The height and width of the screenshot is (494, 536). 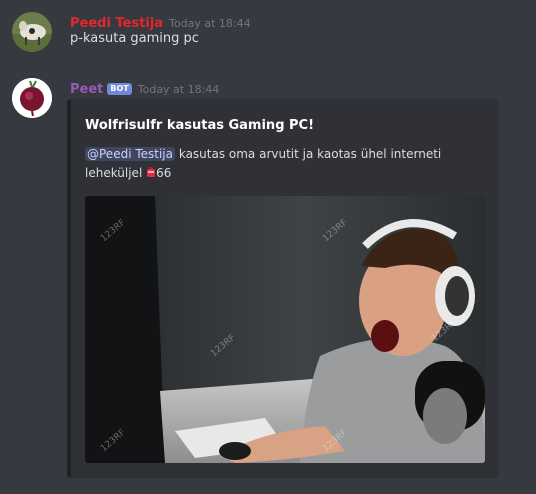 What do you see at coordinates (32, 32) in the screenshot?
I see `user-avatar` at bounding box center [32, 32].